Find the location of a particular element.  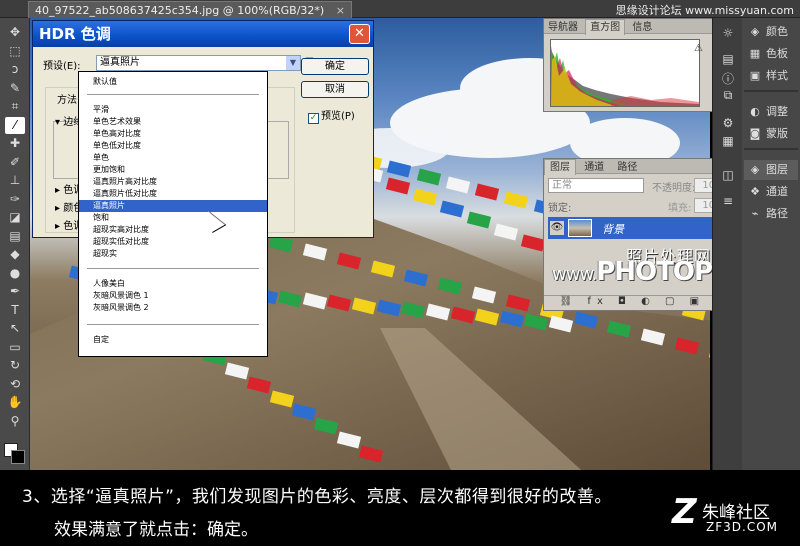

panel-adjustments: ◐ 调整 is located at coordinates (771, 112).